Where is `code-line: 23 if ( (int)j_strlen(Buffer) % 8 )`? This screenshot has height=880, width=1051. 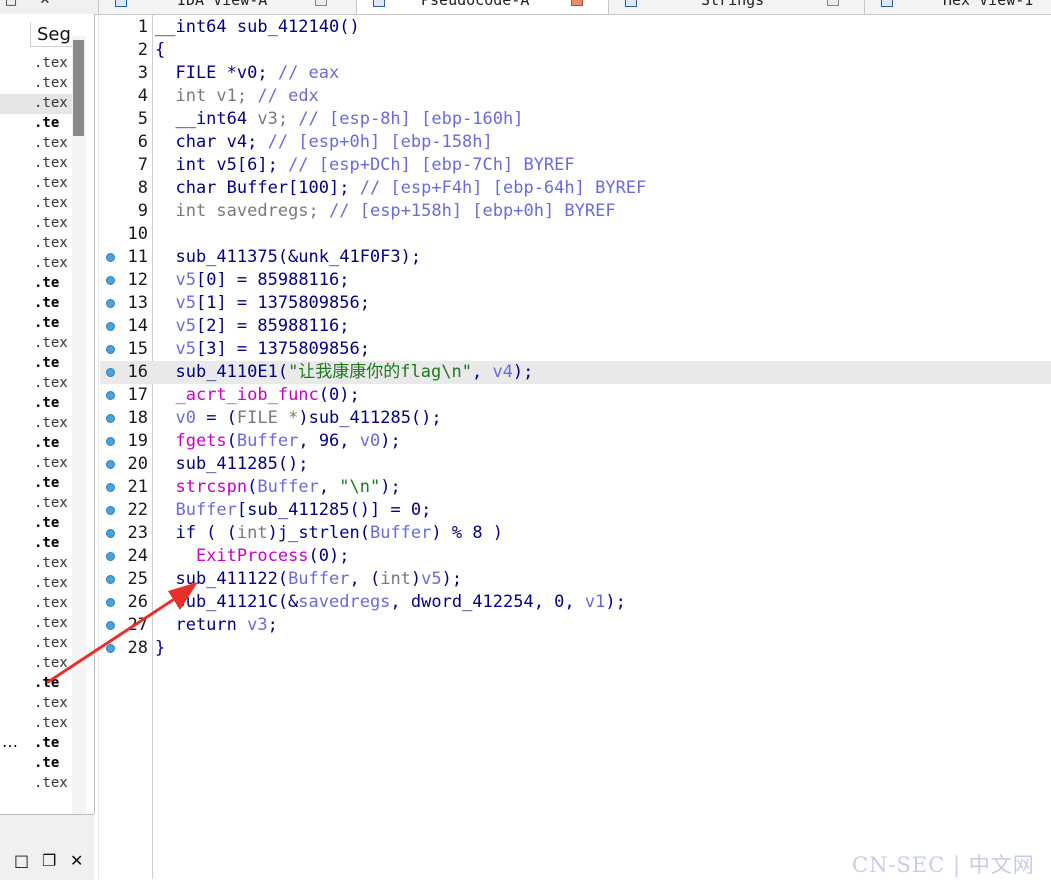 code-line: 23 if ( (int)j_strlen(Buffer) % 8 ) is located at coordinates (575, 533).